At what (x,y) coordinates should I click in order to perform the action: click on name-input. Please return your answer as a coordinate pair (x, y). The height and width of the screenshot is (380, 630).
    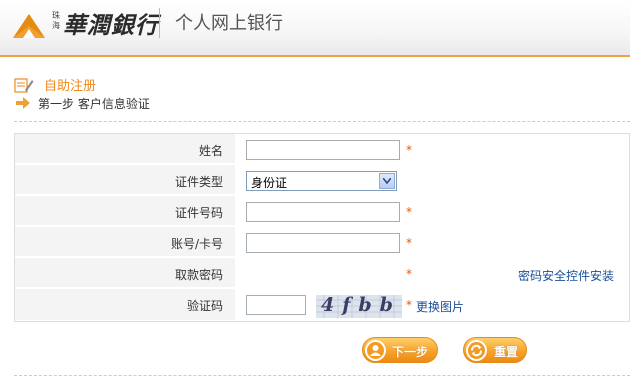
    Looking at the image, I should click on (323, 150).